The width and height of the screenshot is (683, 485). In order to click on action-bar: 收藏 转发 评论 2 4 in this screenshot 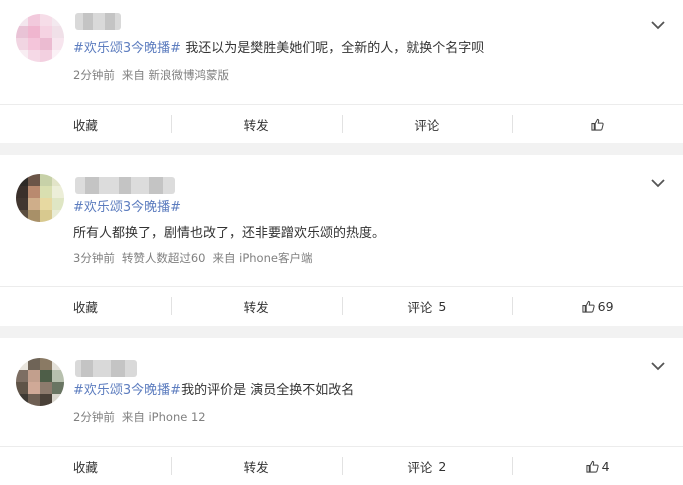, I will do `click(341, 465)`.